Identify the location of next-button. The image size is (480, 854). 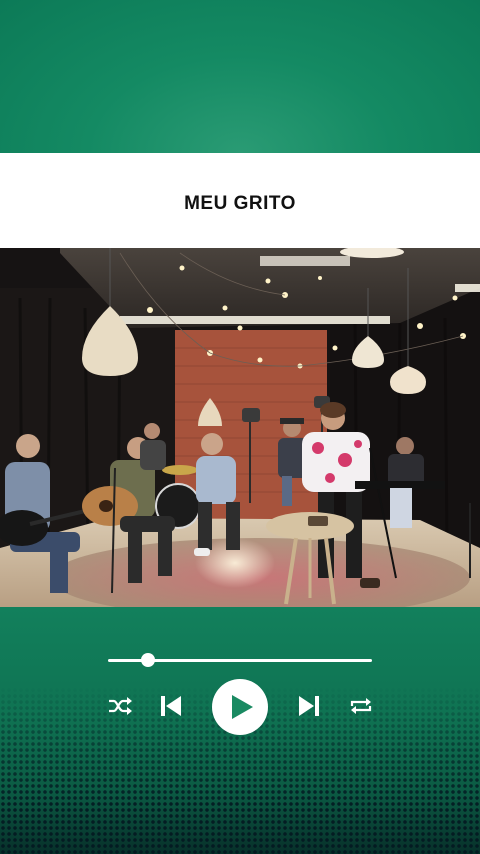
(309, 706).